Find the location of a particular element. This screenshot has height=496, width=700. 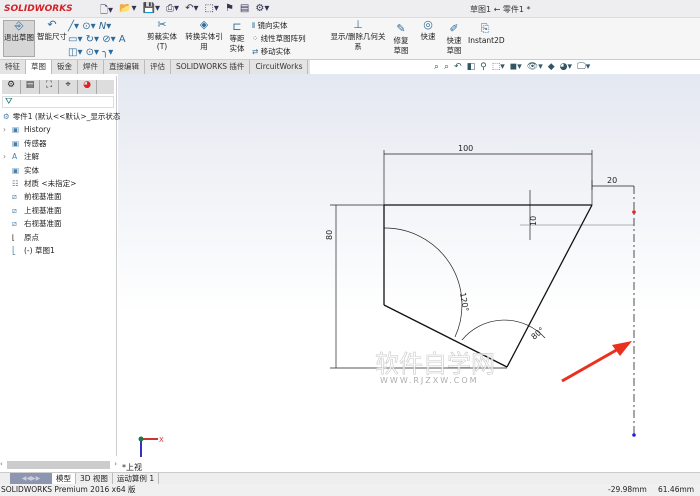

rapid-sketch-button: ✐ 快速草图 is located at coordinates (454, 39).